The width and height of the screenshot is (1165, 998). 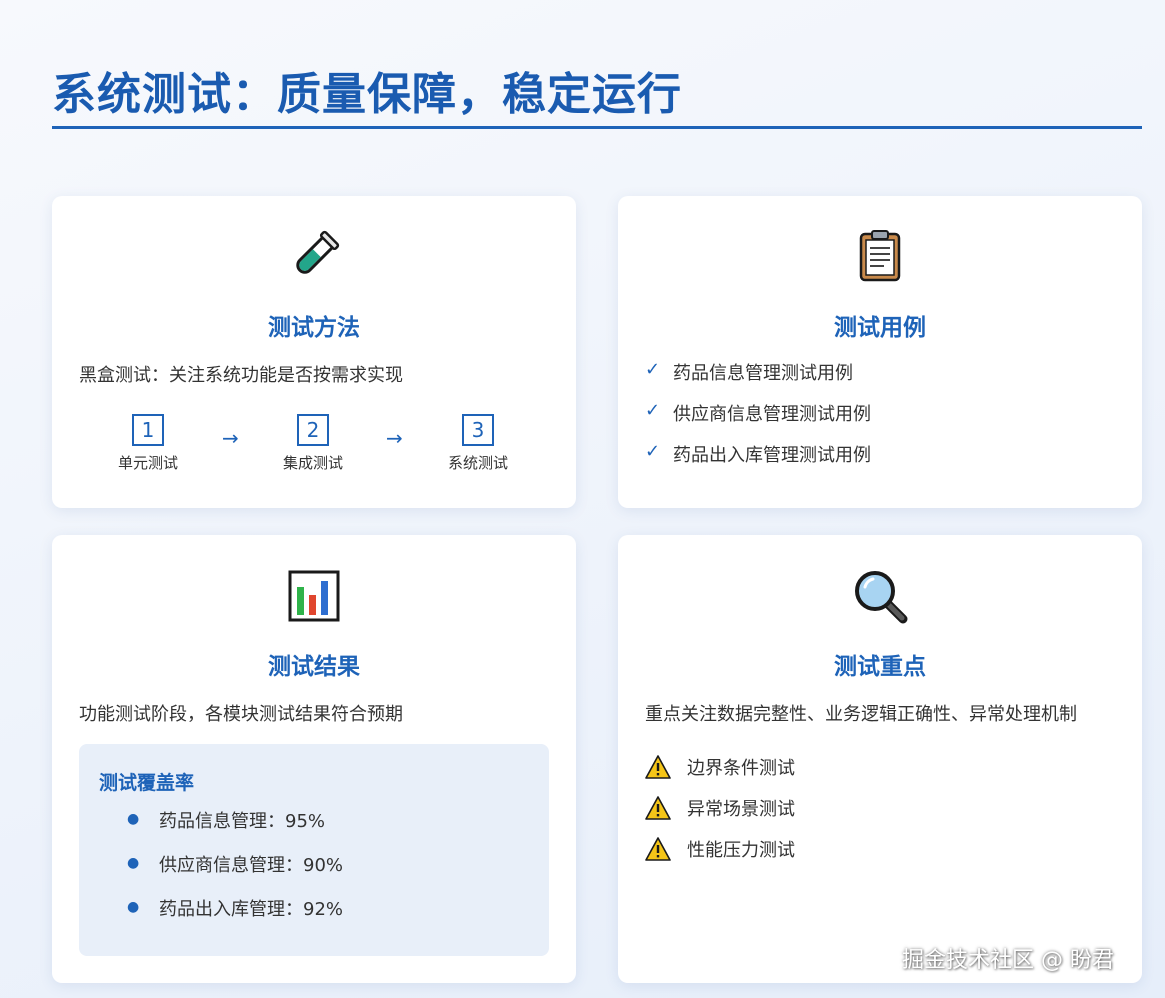 I want to click on card-title: 测试方法, so click(x=314, y=328).